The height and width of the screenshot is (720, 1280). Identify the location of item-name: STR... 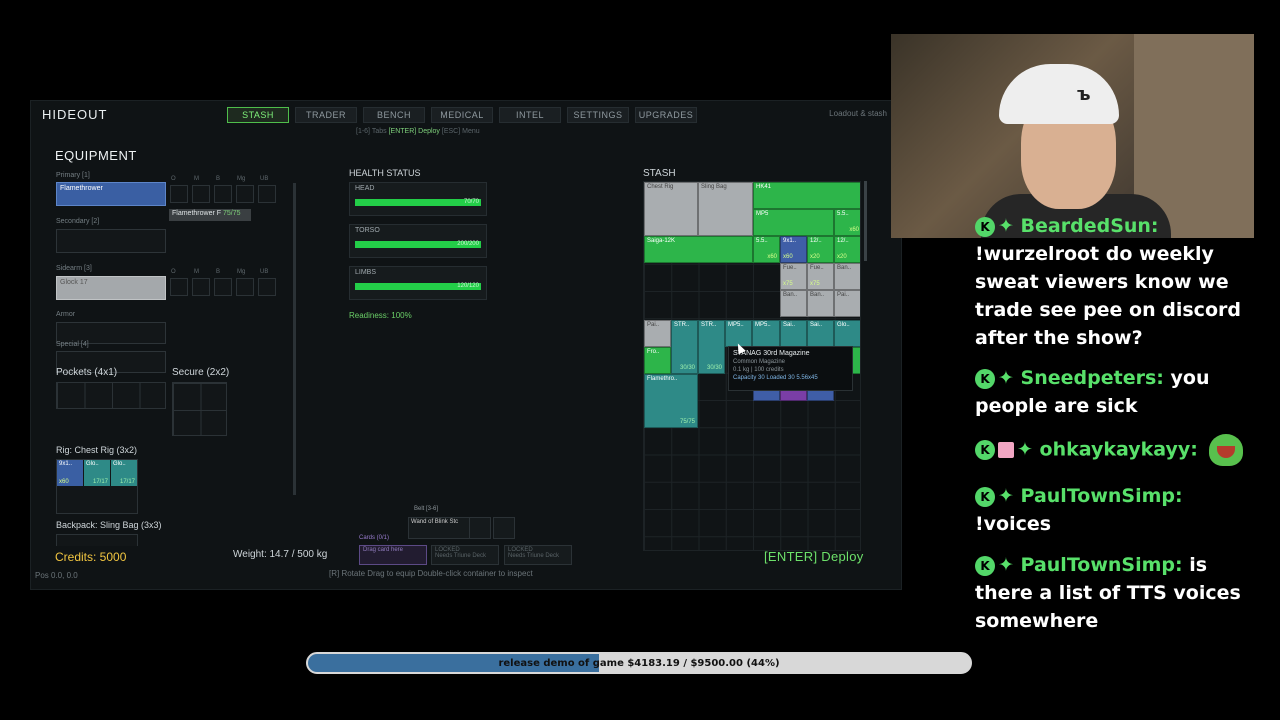
(682, 325).